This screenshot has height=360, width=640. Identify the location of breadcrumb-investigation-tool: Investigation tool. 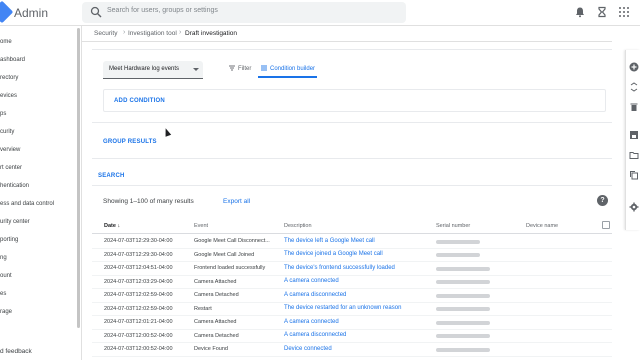
(152, 33).